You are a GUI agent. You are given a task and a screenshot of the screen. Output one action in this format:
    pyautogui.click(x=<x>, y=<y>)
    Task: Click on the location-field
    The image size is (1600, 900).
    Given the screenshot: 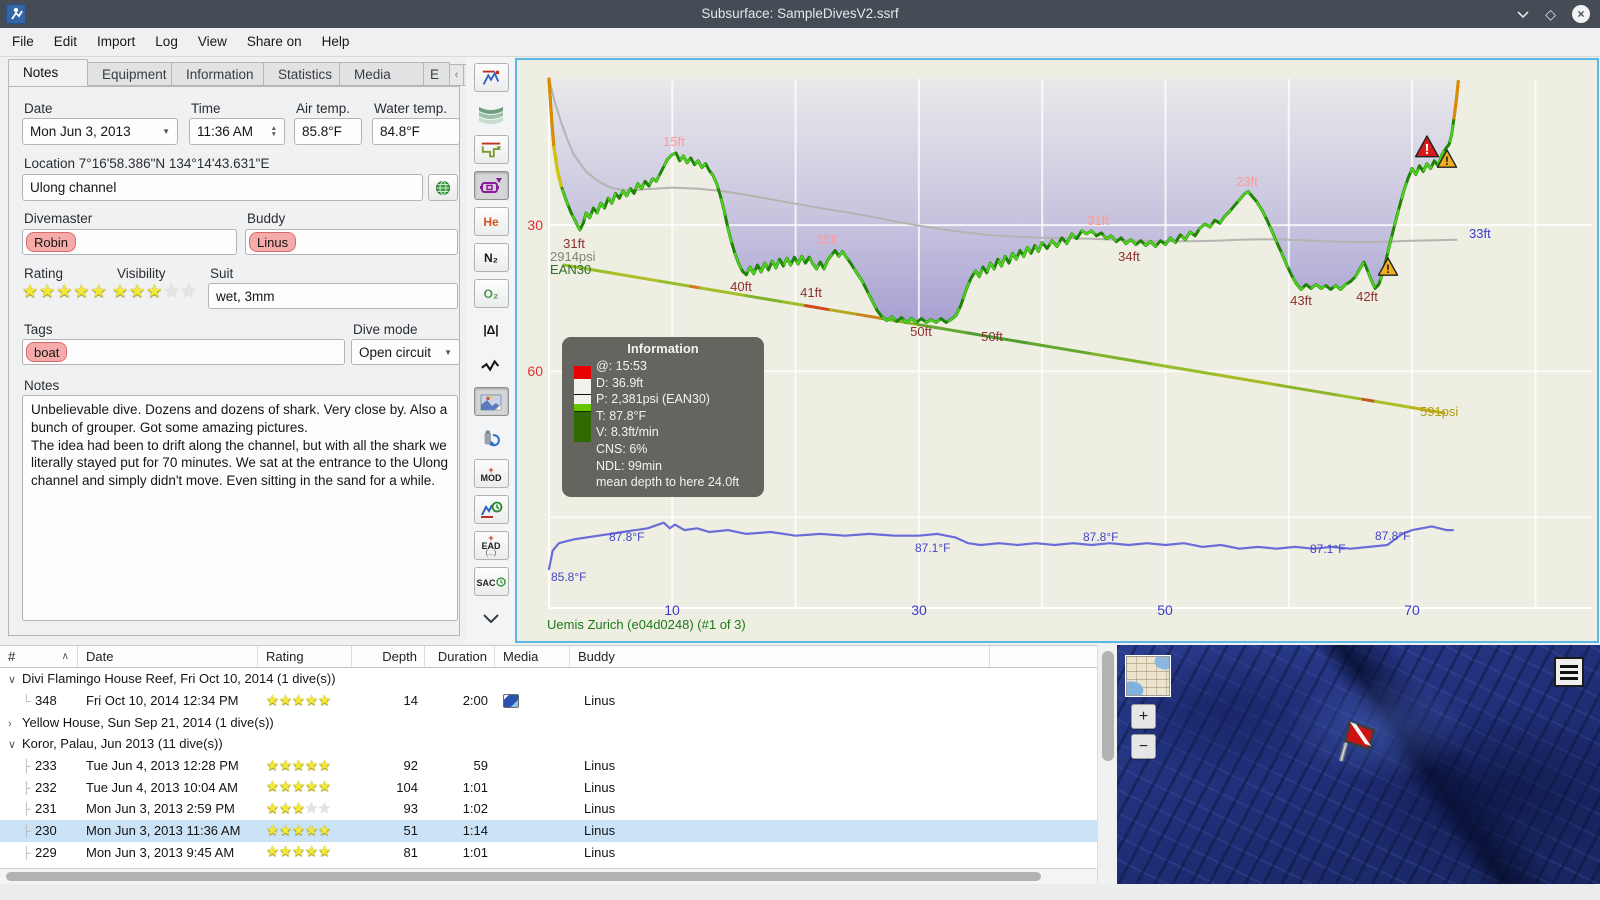 What is the action you would take?
    pyautogui.click(x=222, y=187)
    